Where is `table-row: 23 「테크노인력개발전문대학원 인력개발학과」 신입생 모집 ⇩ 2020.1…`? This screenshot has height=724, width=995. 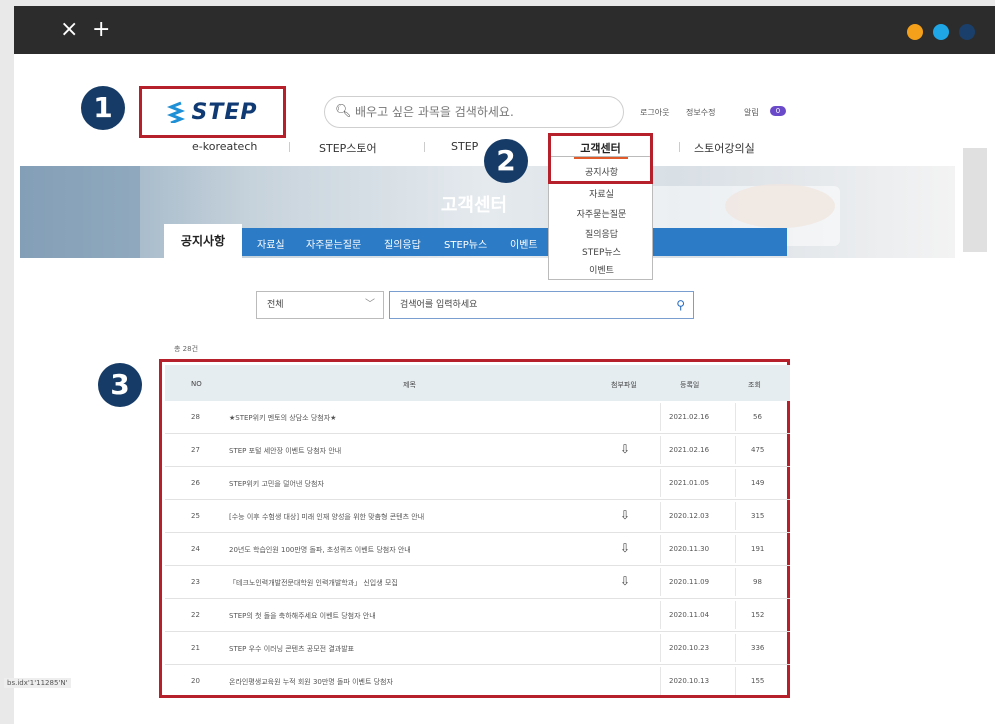 table-row: 23 「테크노인력개발전문대학원 인력개발학과」 신입생 모집 ⇩ 2020.1… is located at coordinates (477, 582).